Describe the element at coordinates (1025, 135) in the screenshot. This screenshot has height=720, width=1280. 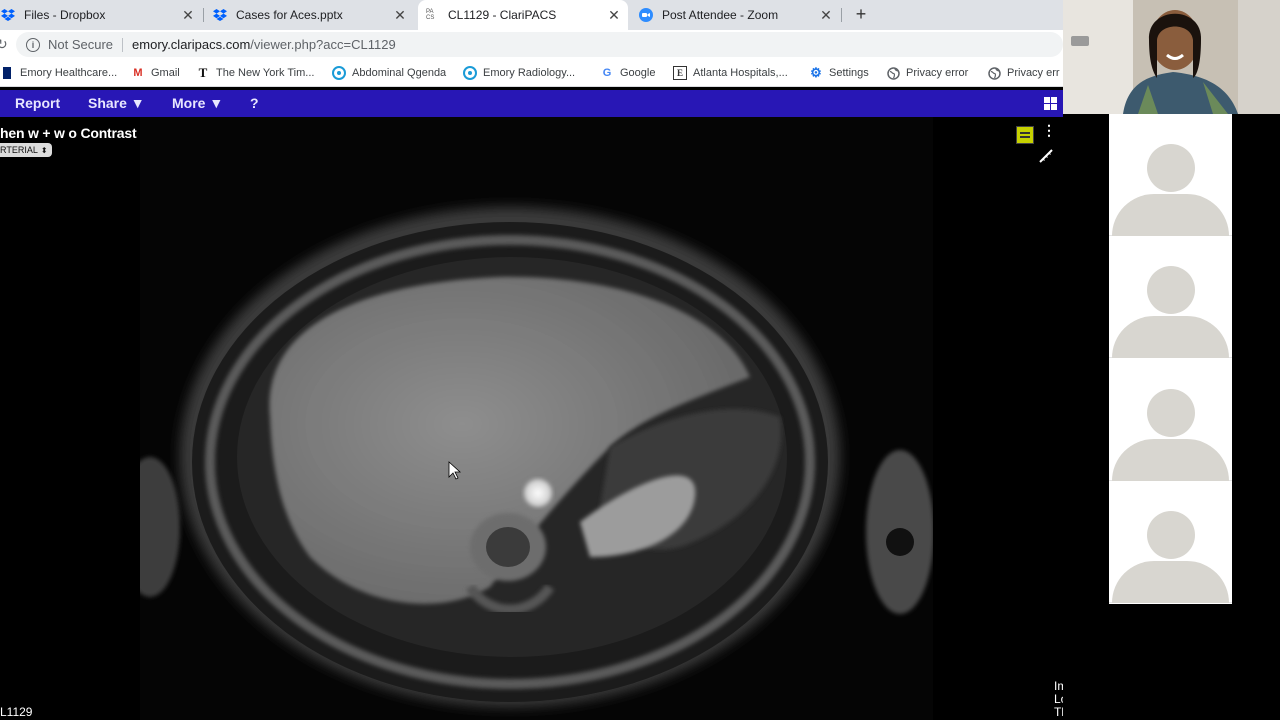
I see `layout-tool-icon` at that location.